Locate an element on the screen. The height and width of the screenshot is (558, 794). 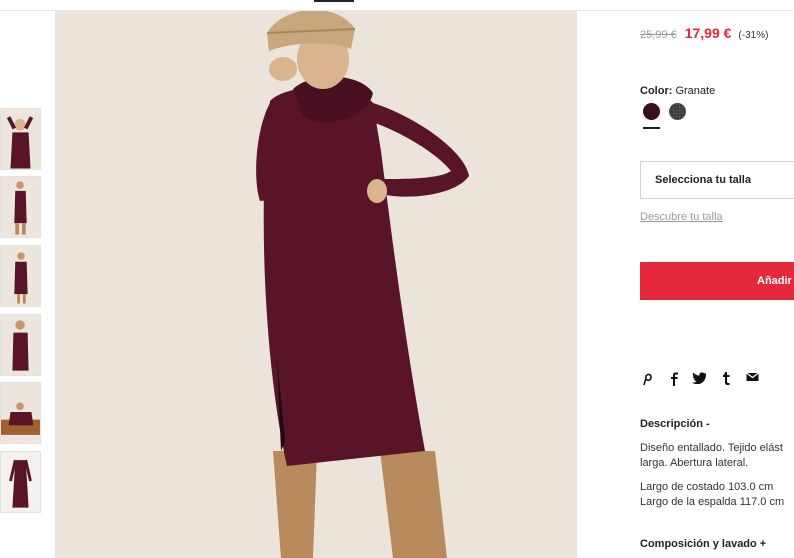
measure-line-2: Largo de la espalda 117.0 cm is located at coordinates (712, 502).